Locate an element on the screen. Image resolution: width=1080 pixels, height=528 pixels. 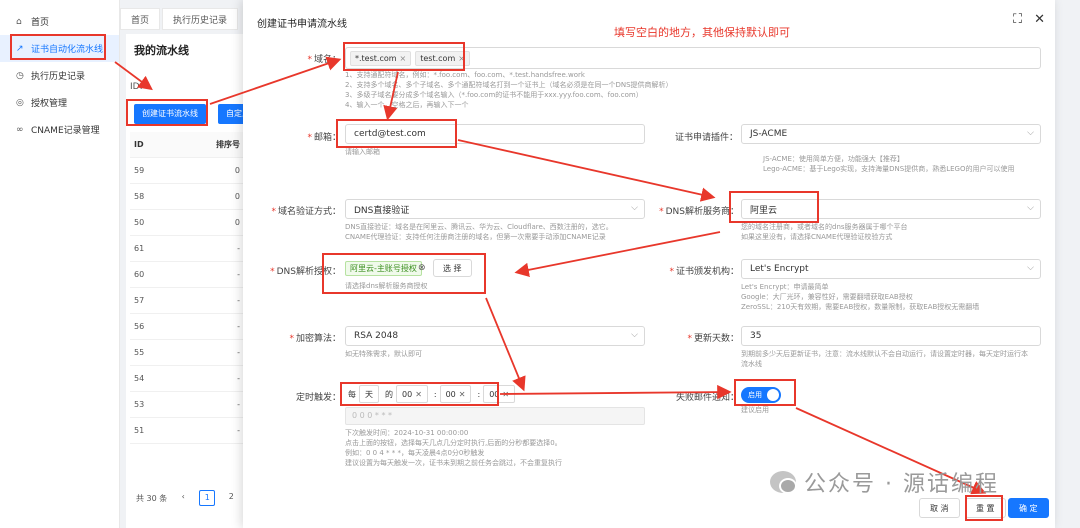
sidebar-item-history: ◷ 执行历史记录 is located at coordinates (59, 75).